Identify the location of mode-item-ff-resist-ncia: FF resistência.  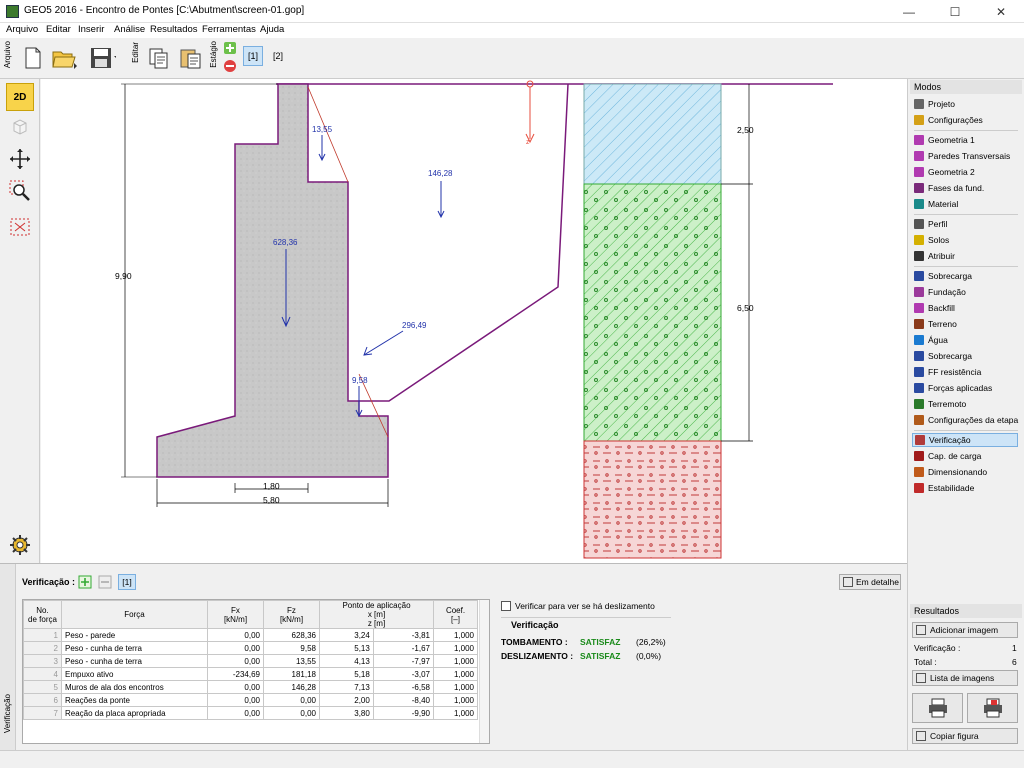
(947, 372).